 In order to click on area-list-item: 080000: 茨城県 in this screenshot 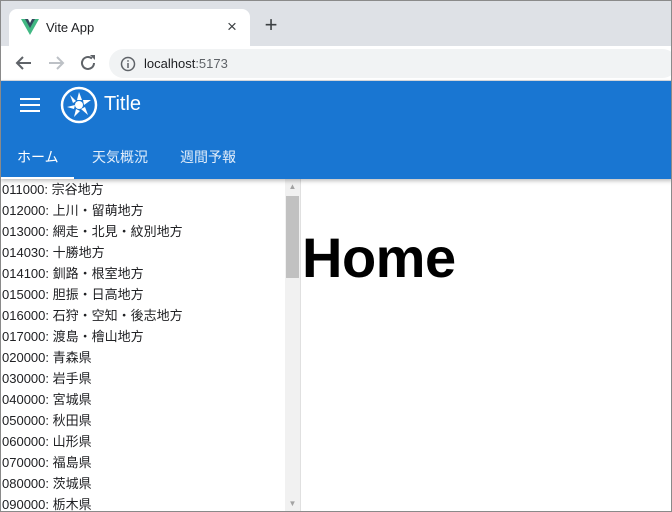, I will do `click(143, 483)`.